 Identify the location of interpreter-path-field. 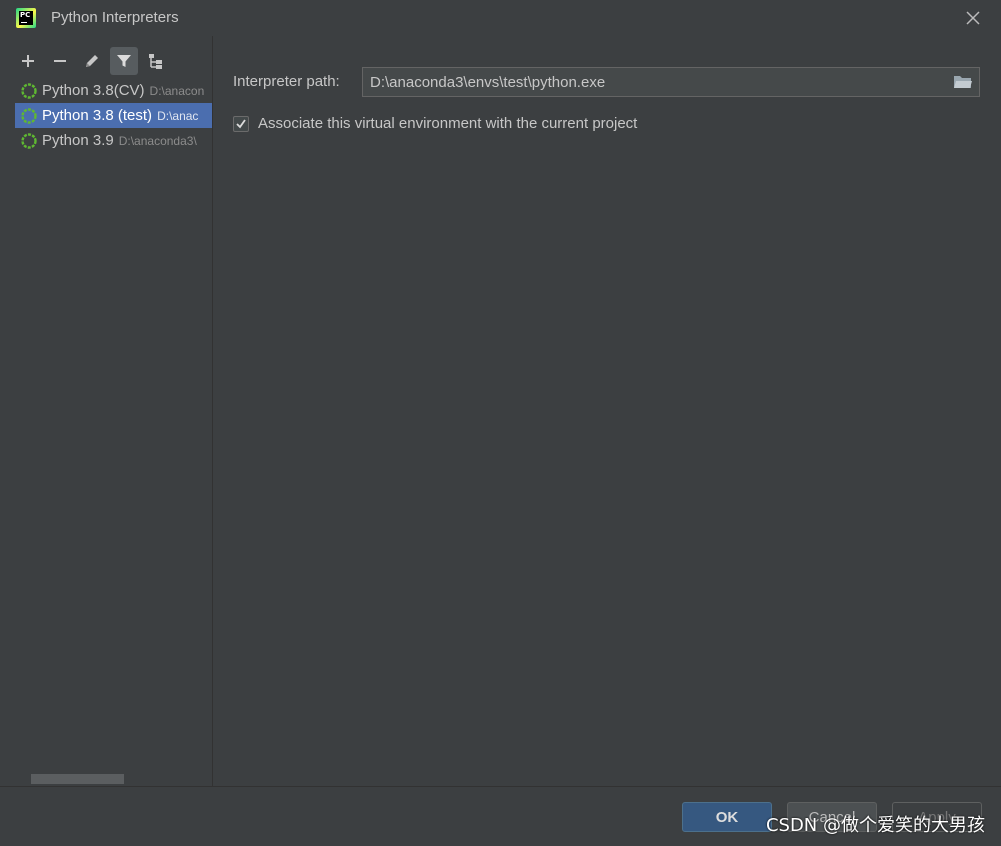
(671, 82).